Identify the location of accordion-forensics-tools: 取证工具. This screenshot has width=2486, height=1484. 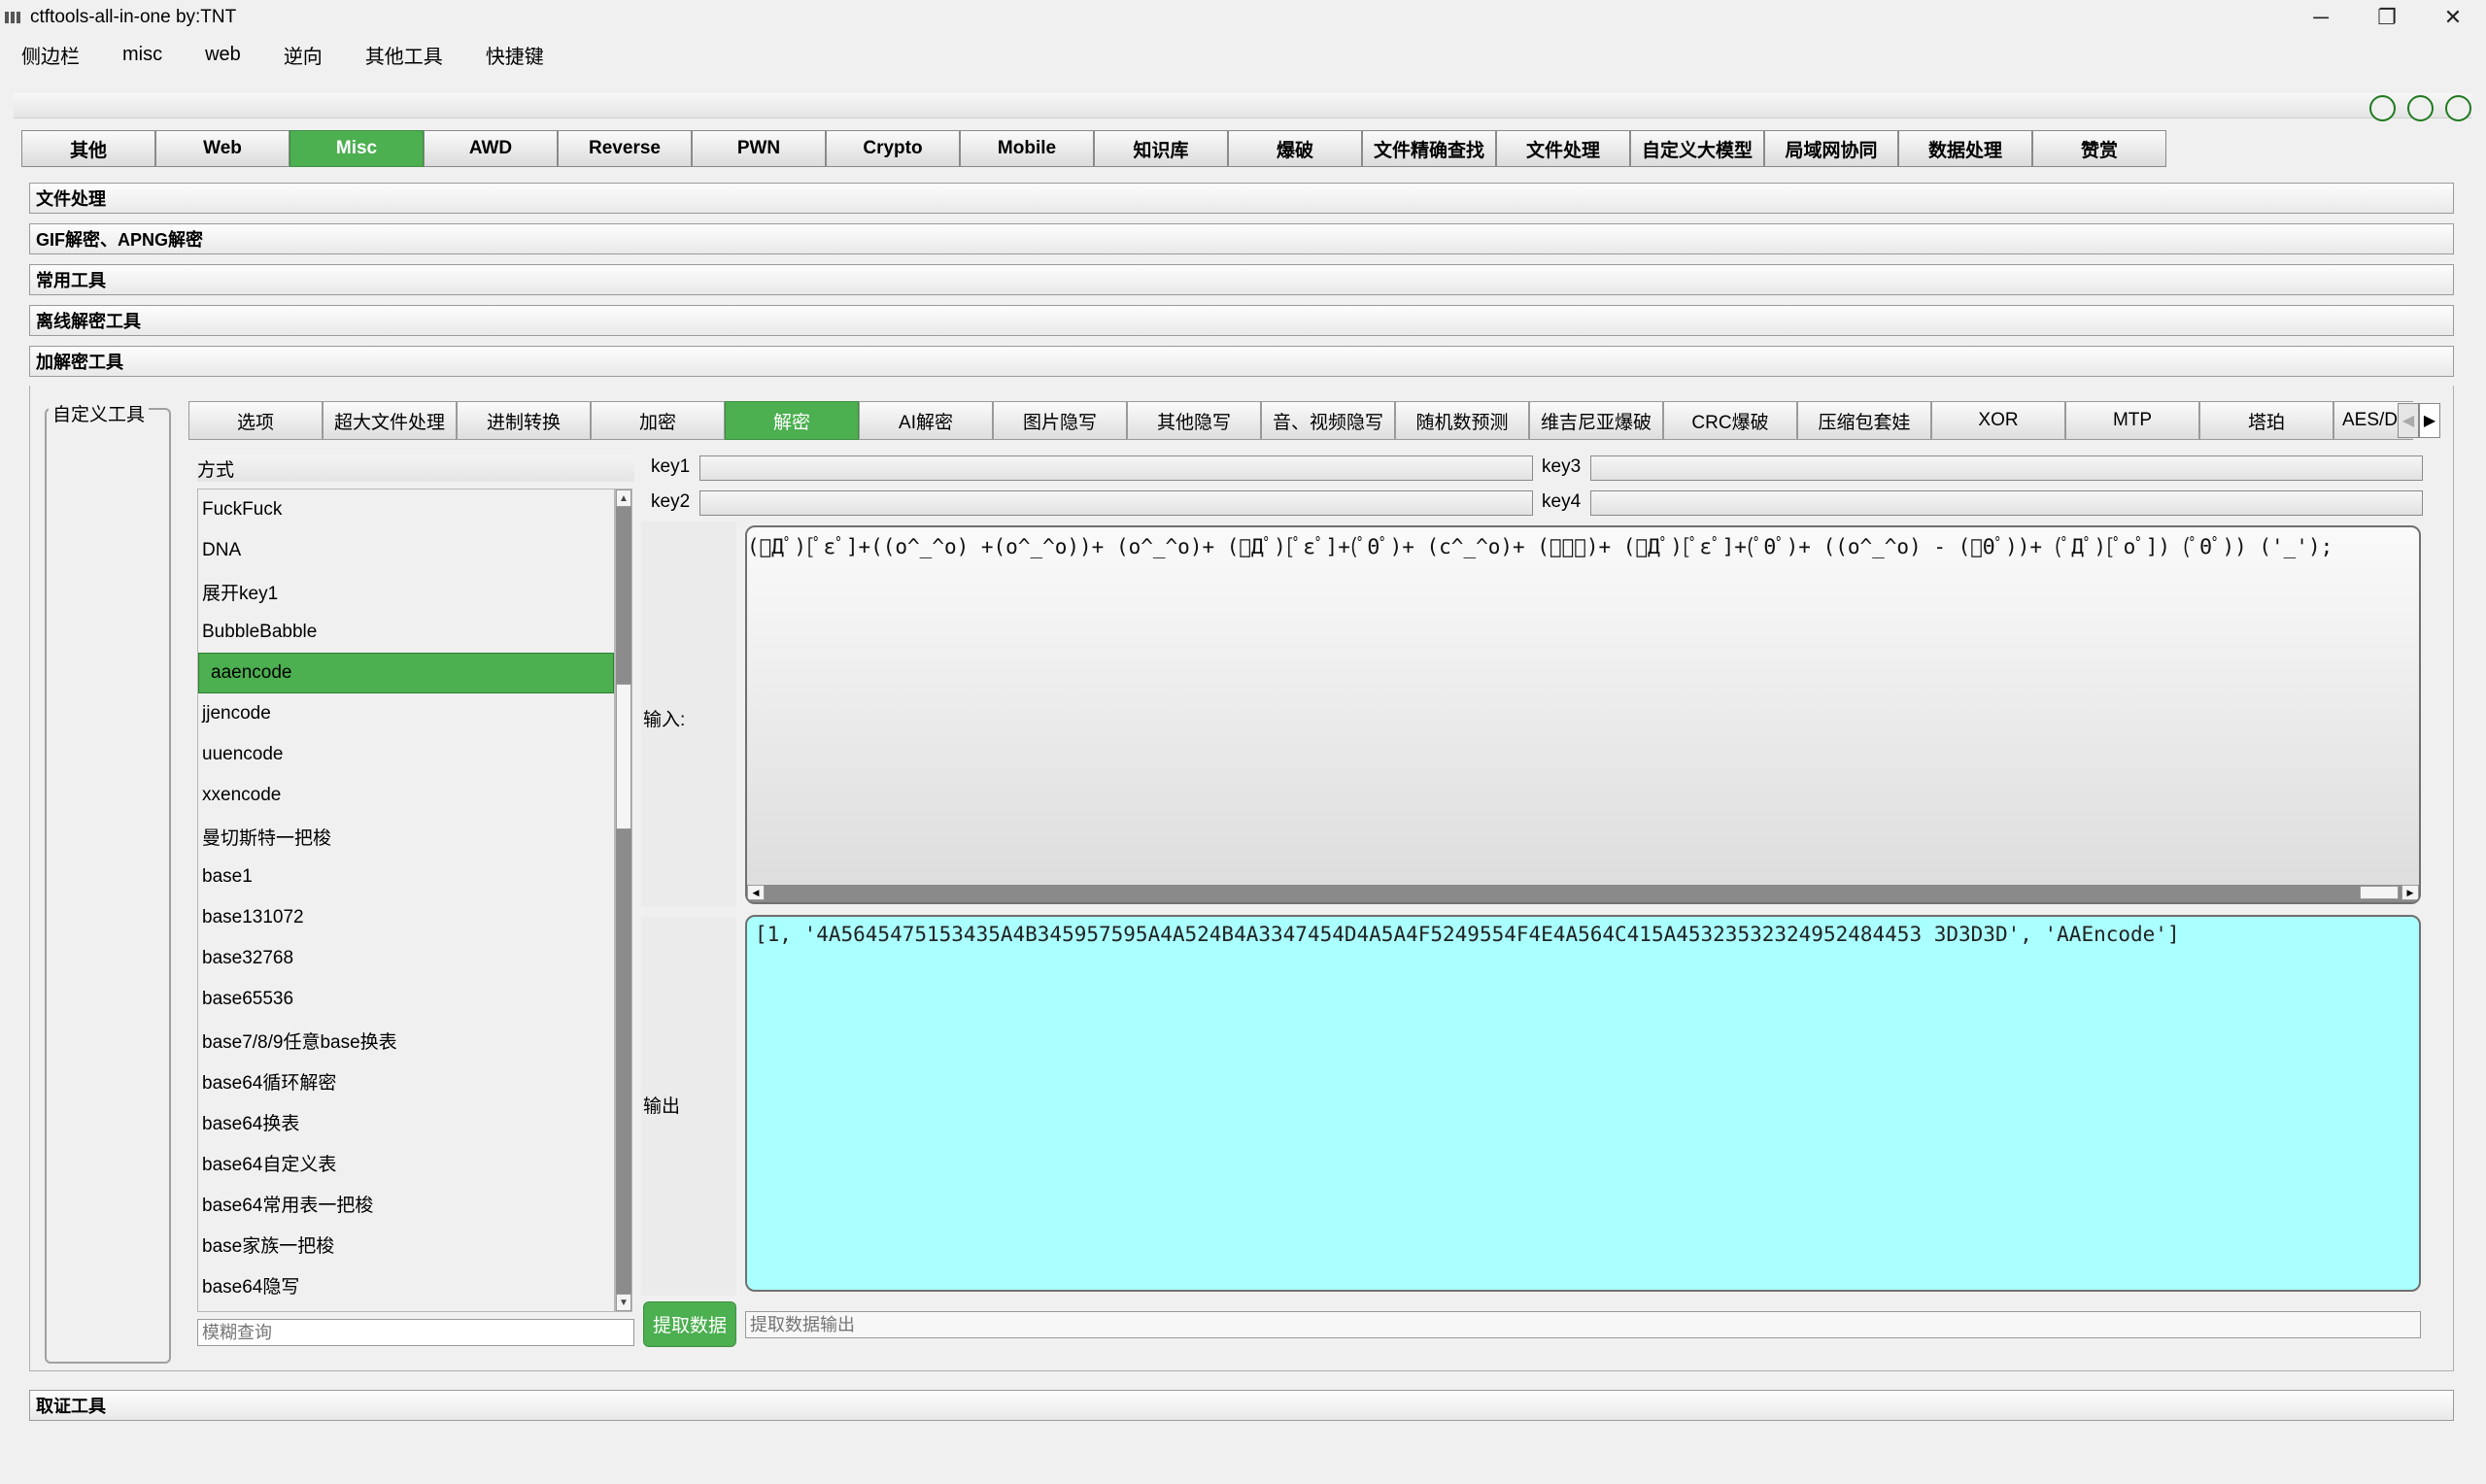
(1241, 1405).